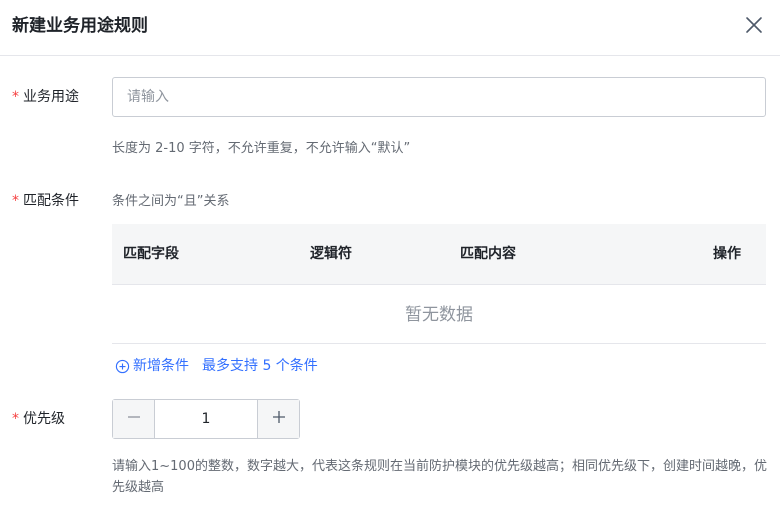 The image size is (780, 520). I want to click on plus-circle-icon, so click(124, 366).